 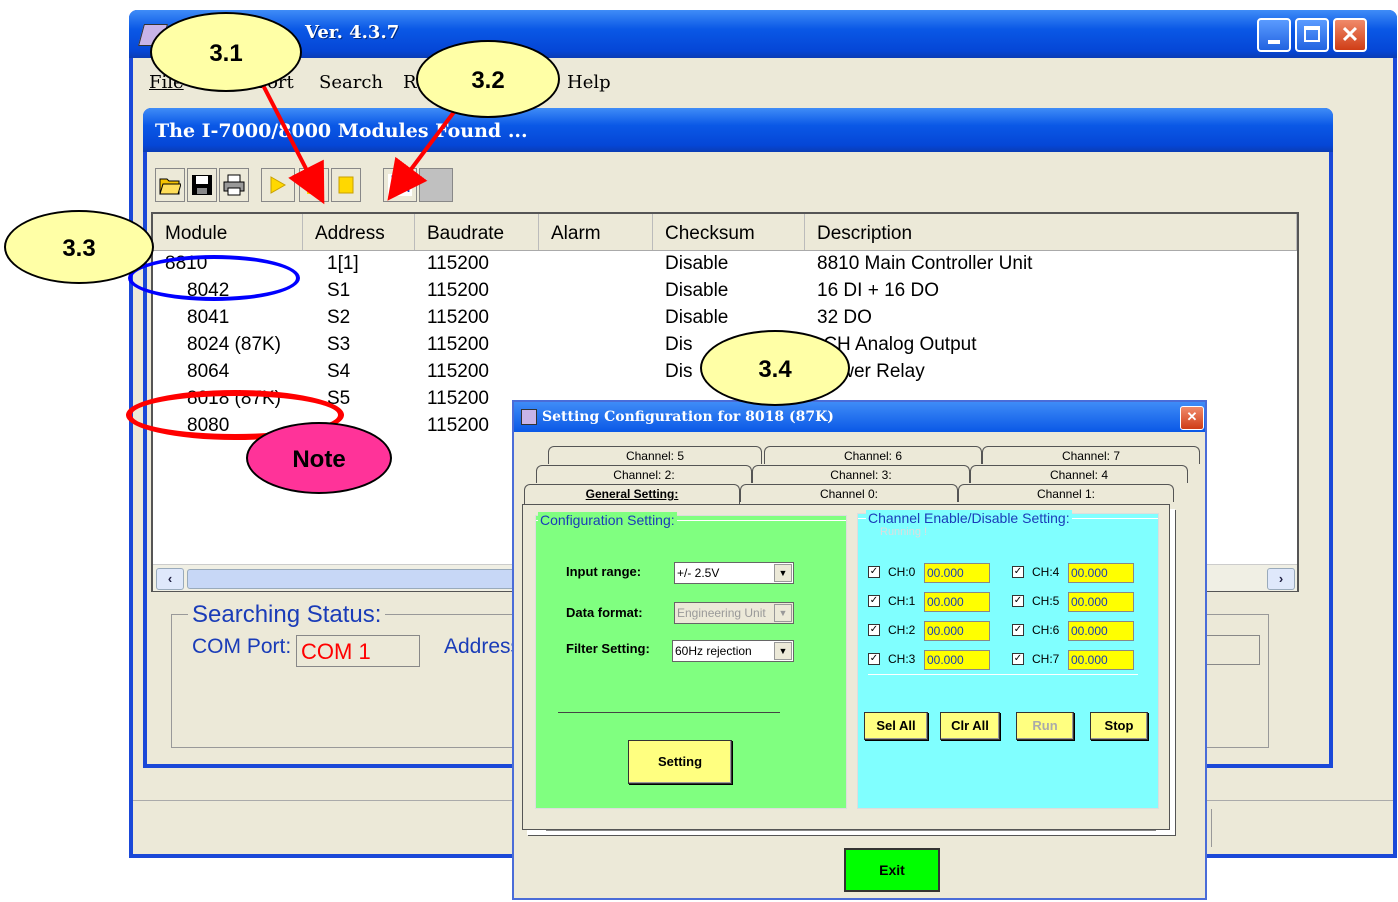 What do you see at coordinates (319, 458) in the screenshot?
I see `note-callout: Note` at bounding box center [319, 458].